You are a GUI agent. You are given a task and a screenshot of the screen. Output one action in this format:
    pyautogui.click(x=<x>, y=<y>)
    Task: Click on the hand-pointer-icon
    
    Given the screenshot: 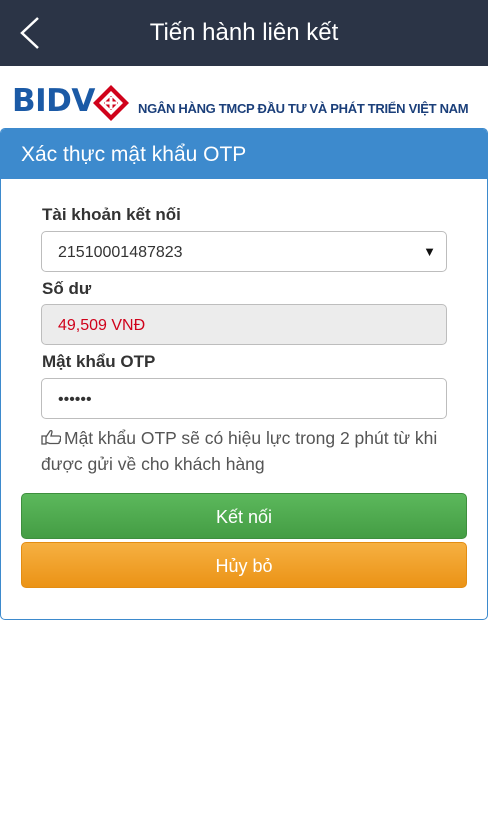 What is the action you would take?
    pyautogui.click(x=51, y=437)
    